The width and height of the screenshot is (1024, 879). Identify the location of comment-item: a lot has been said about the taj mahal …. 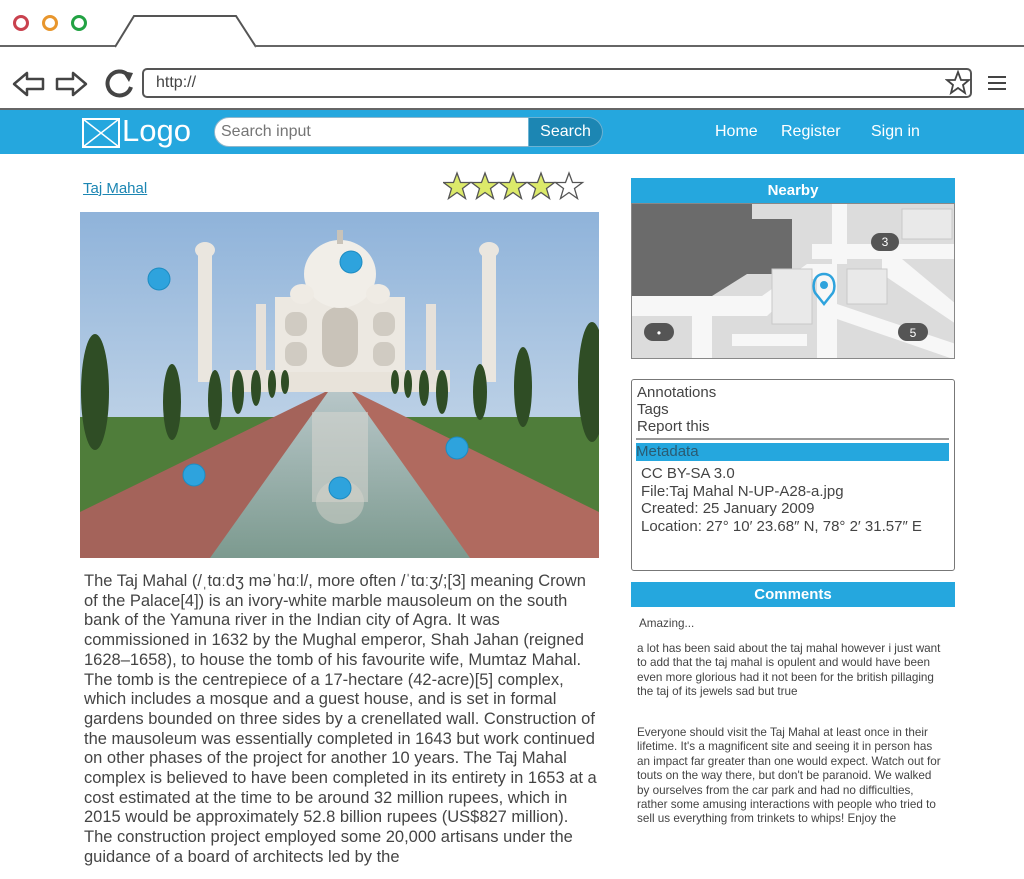
(789, 670).